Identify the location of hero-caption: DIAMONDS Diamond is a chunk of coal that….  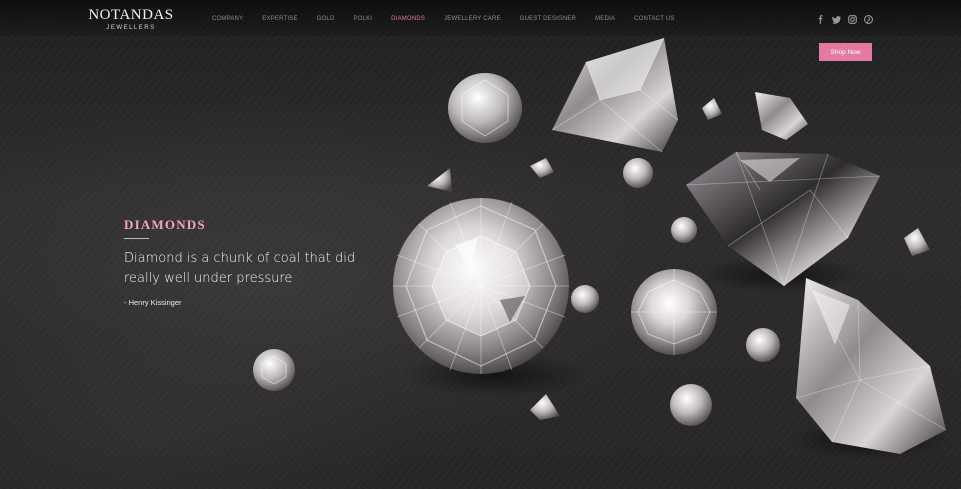
(254, 262).